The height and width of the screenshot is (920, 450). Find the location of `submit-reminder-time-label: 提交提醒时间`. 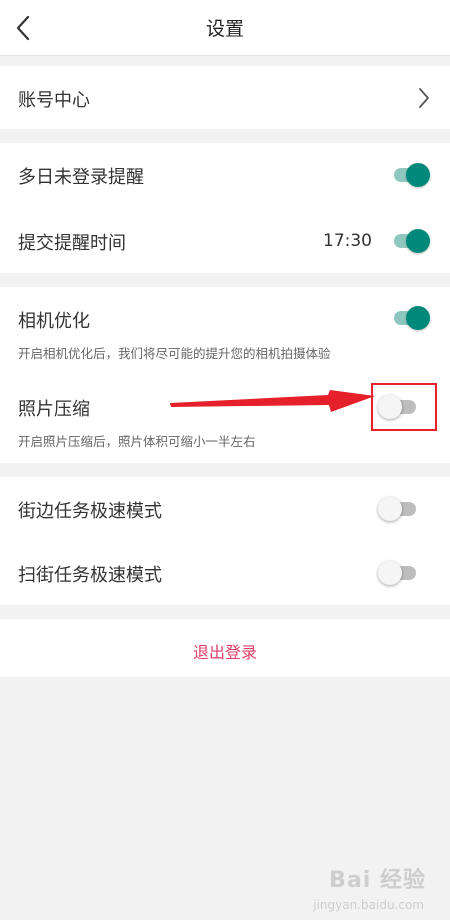

submit-reminder-time-label: 提交提醒时间 is located at coordinates (72, 243).